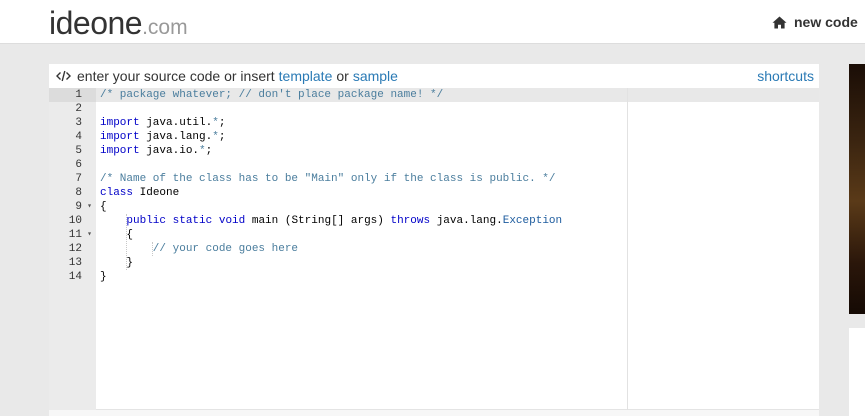  What do you see at coordinates (165, 27) in the screenshot?
I see `logo-domain-text: .com` at bounding box center [165, 27].